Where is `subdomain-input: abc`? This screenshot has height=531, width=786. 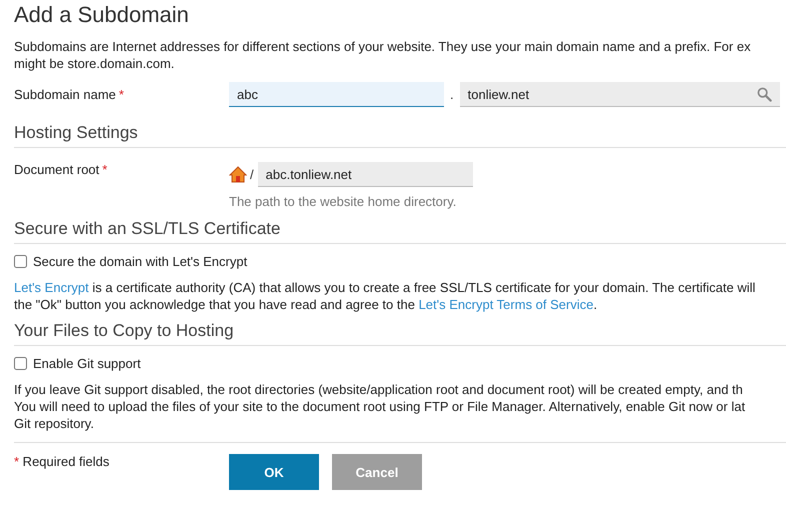 subdomain-input: abc is located at coordinates (336, 94).